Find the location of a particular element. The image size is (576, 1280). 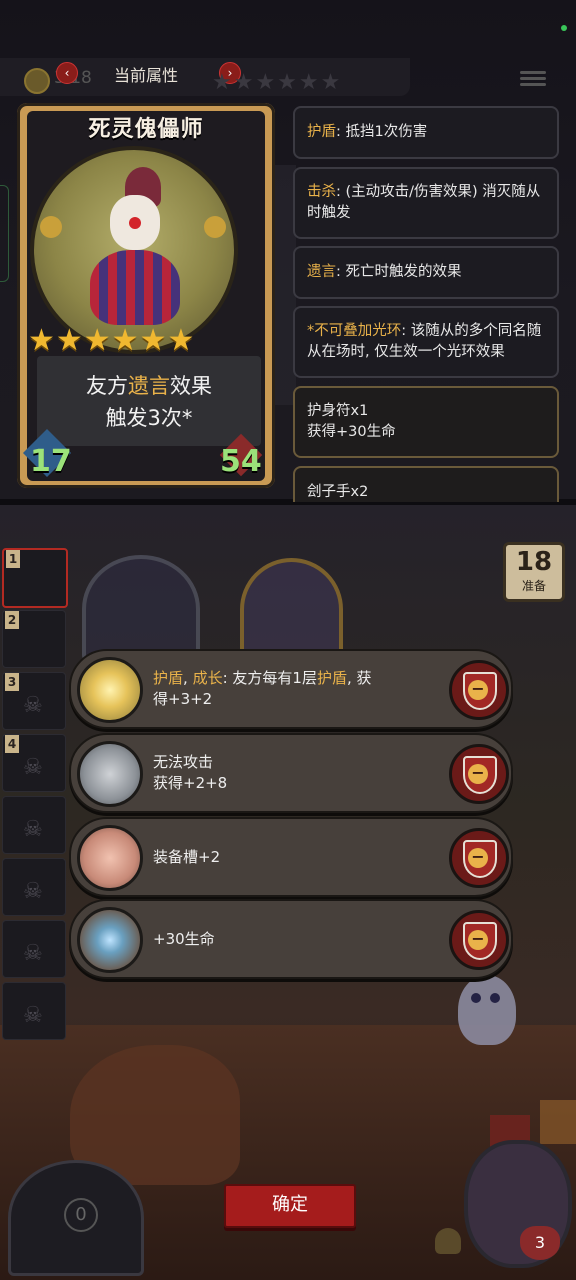

effect-keyword: 遗言 is located at coordinates (149, 386).